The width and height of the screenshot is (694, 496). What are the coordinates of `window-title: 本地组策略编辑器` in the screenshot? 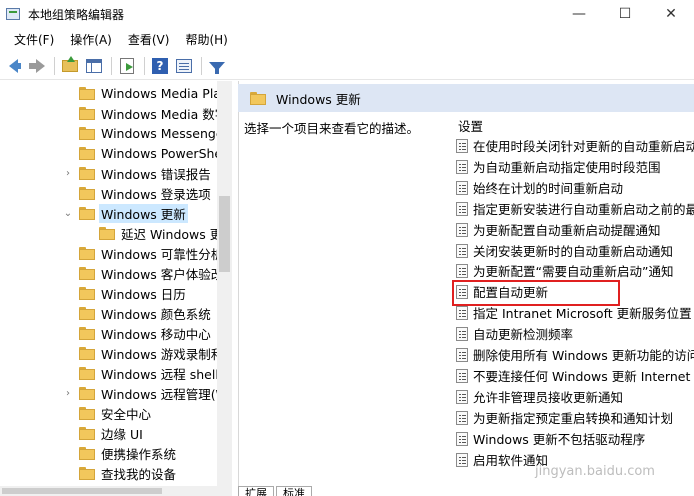 It's located at (76, 14).